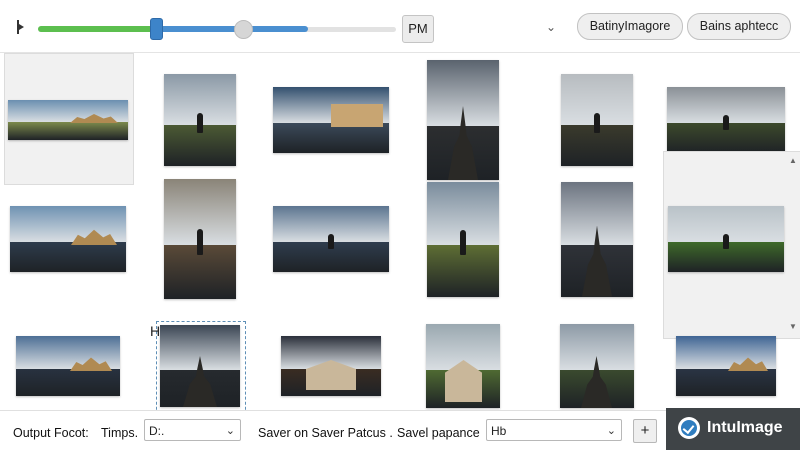 This screenshot has width=800, height=451. What do you see at coordinates (597, 239) in the screenshot?
I see `thumbnail-church-tower-clouds` at bounding box center [597, 239].